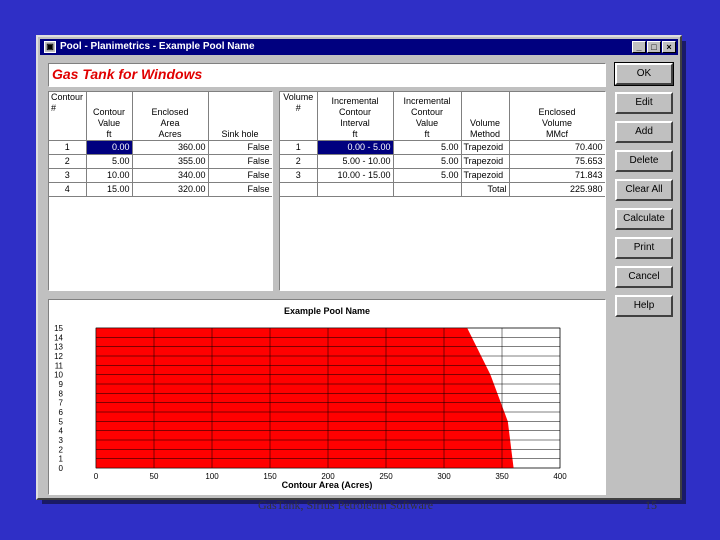  Describe the element at coordinates (61, 440) in the screenshot. I see `y-tick-label: 3` at that location.